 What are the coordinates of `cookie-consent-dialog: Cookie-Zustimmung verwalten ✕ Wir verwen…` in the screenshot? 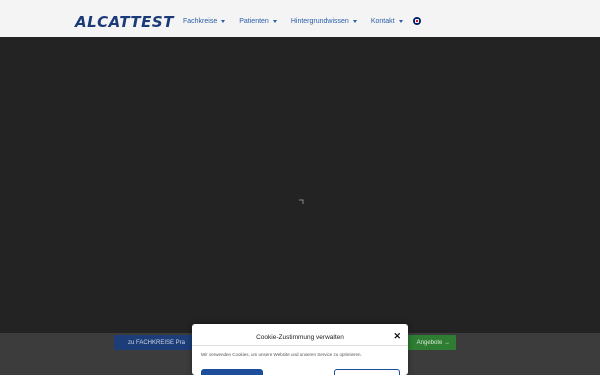 It's located at (300, 349).